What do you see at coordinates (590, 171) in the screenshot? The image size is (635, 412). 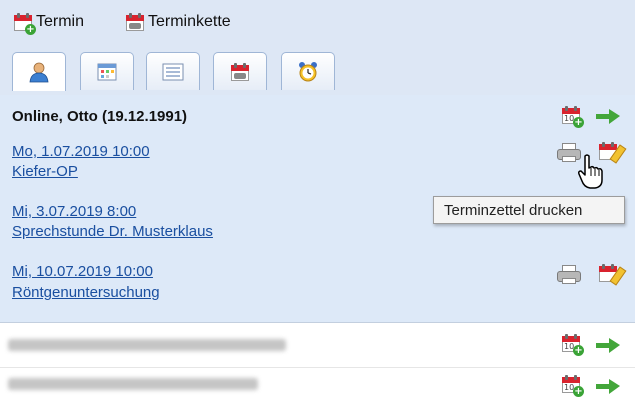 I see `hand-cursor-icon` at bounding box center [590, 171].